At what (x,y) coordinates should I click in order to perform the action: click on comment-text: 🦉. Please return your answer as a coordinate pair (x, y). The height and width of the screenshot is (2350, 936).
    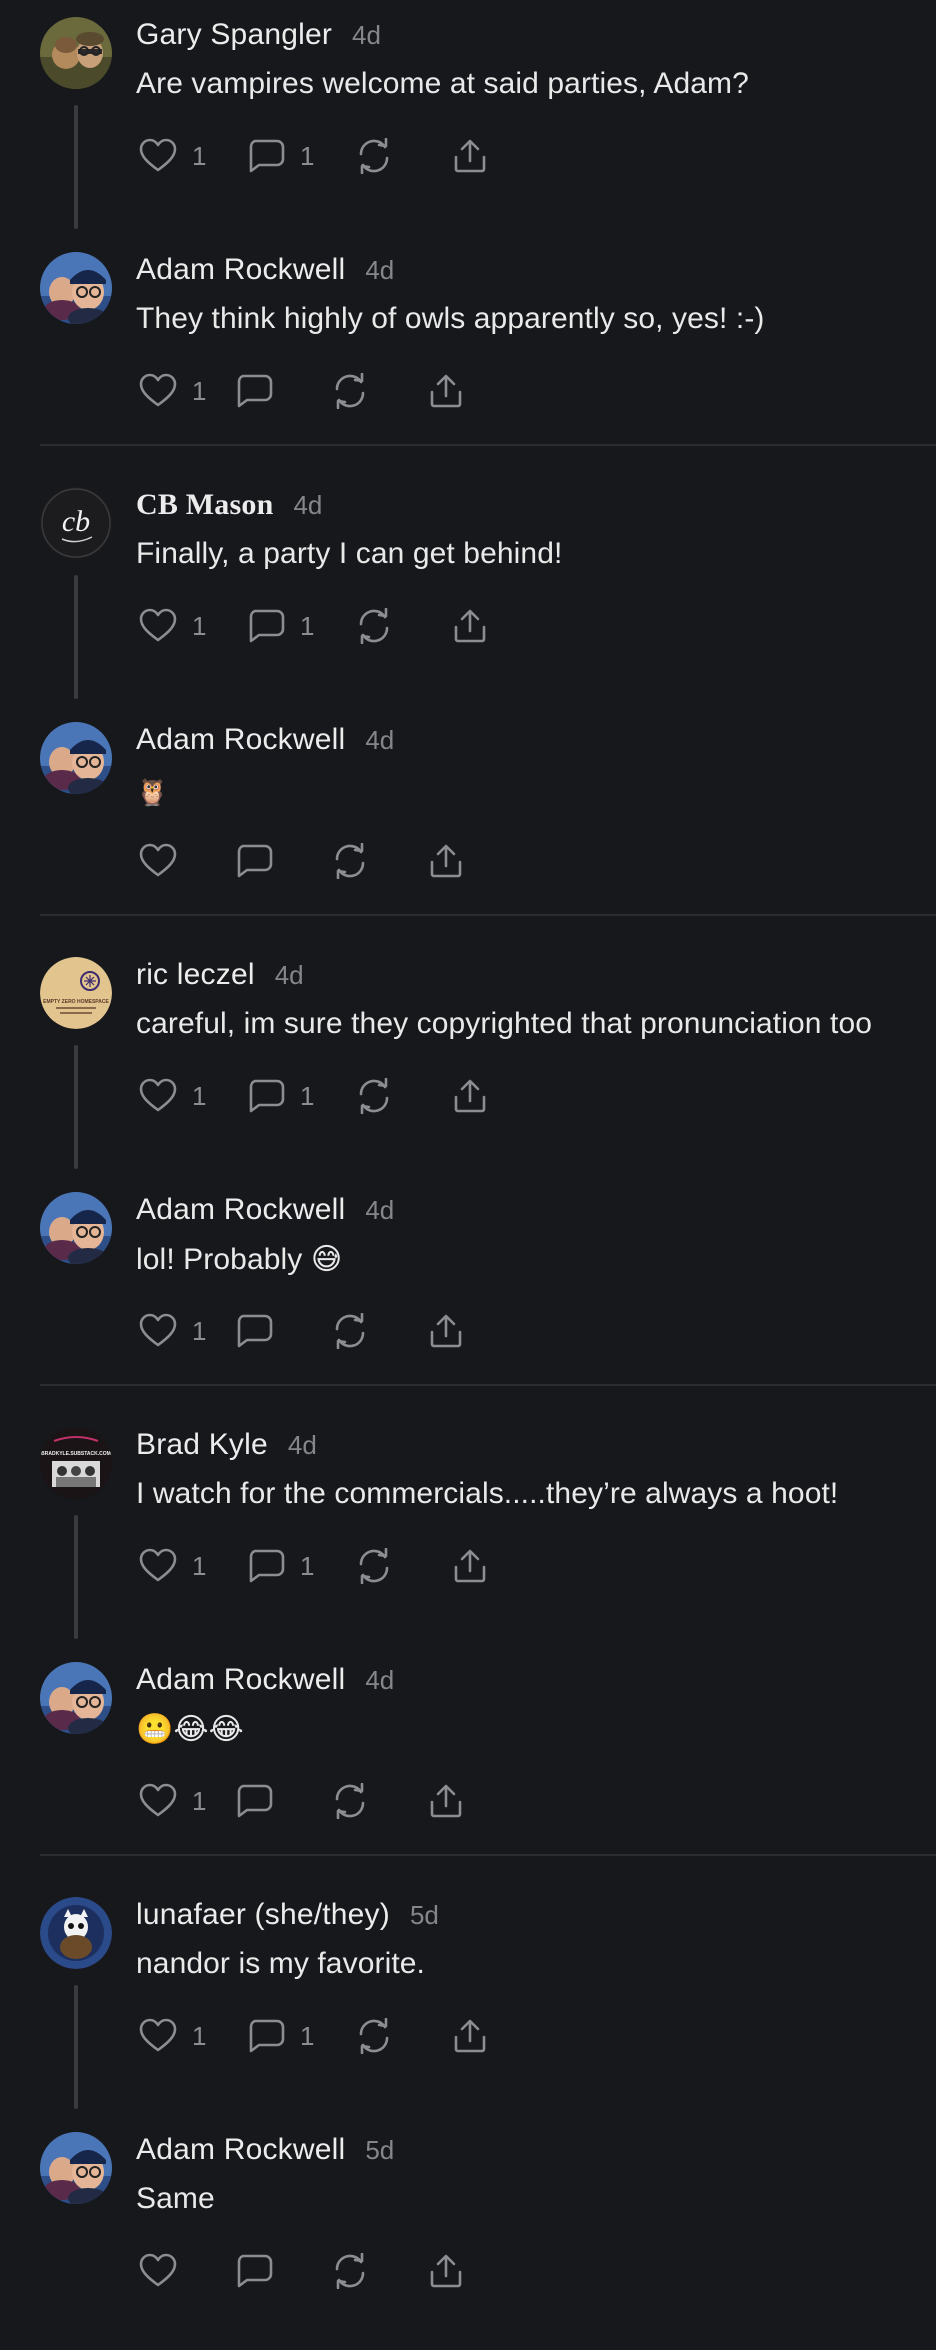
    Looking at the image, I should click on (152, 792).